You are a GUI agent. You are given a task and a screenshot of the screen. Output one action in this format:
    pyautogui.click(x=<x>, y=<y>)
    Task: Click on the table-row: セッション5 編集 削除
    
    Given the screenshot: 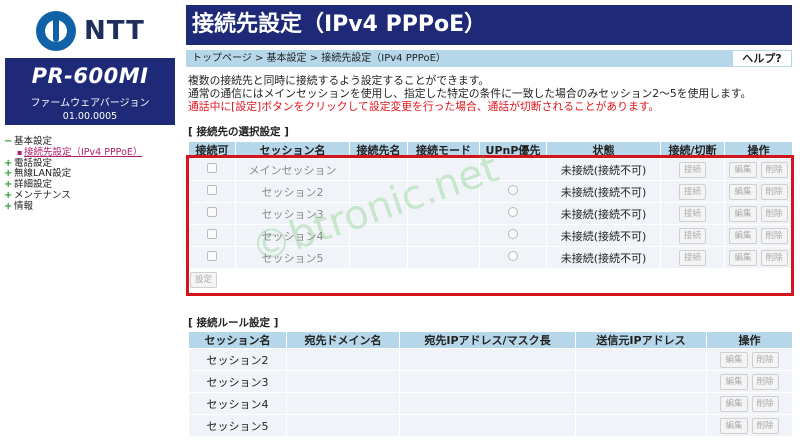 What is the action you would take?
    pyautogui.click(x=490, y=425)
    